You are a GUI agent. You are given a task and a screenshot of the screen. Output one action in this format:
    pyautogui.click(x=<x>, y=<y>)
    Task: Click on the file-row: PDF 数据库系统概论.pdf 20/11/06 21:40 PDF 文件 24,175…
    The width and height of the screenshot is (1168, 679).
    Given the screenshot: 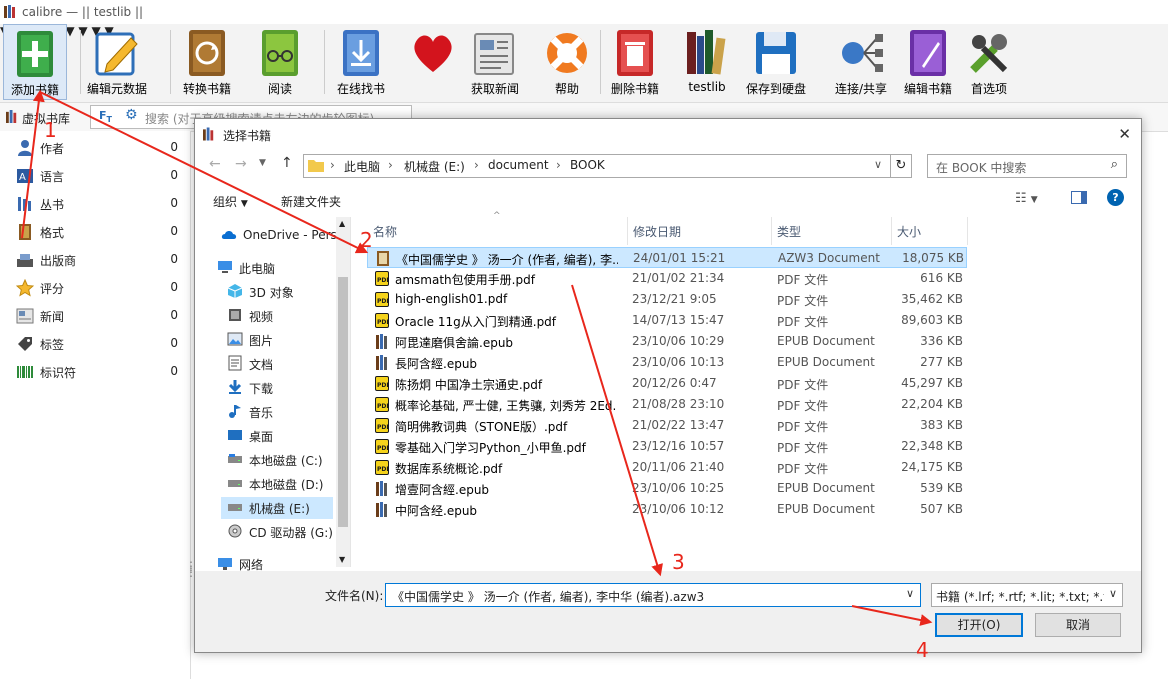 What is the action you would take?
    pyautogui.click(x=667, y=467)
    